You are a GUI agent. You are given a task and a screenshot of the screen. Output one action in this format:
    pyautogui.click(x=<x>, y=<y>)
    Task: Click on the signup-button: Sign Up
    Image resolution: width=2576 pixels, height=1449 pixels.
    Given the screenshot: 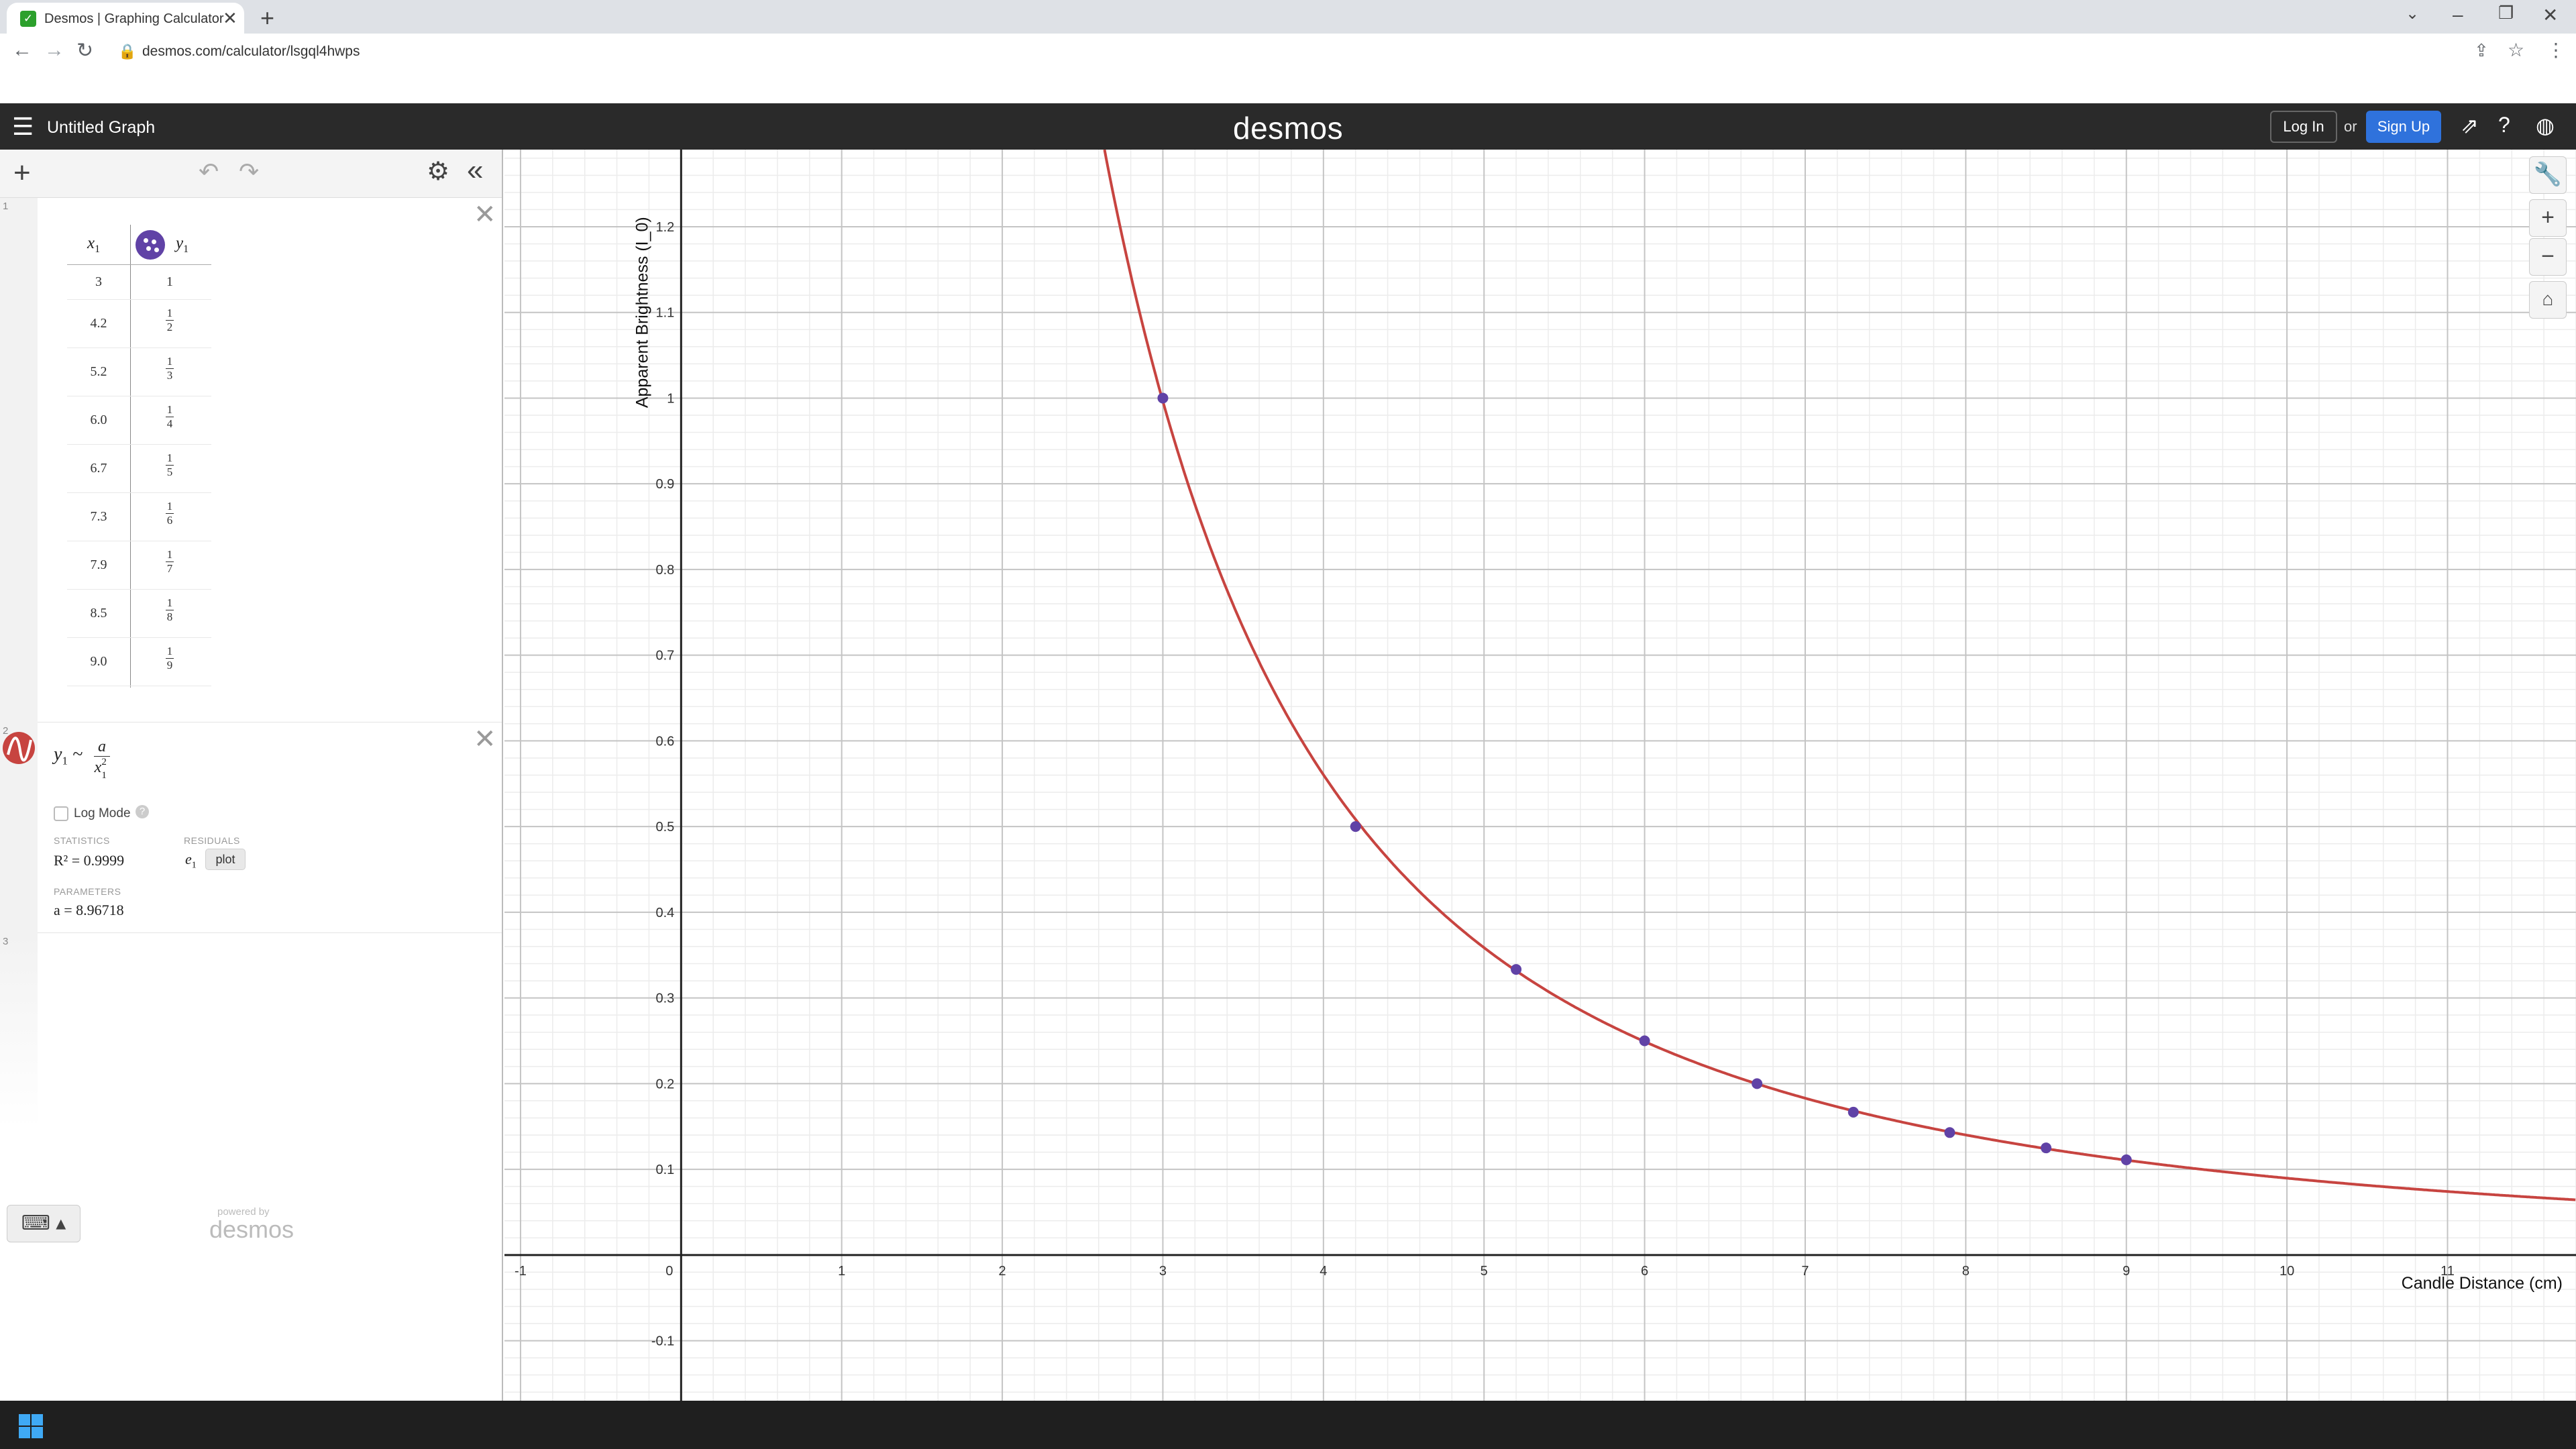 What is the action you would take?
    pyautogui.click(x=2403, y=127)
    